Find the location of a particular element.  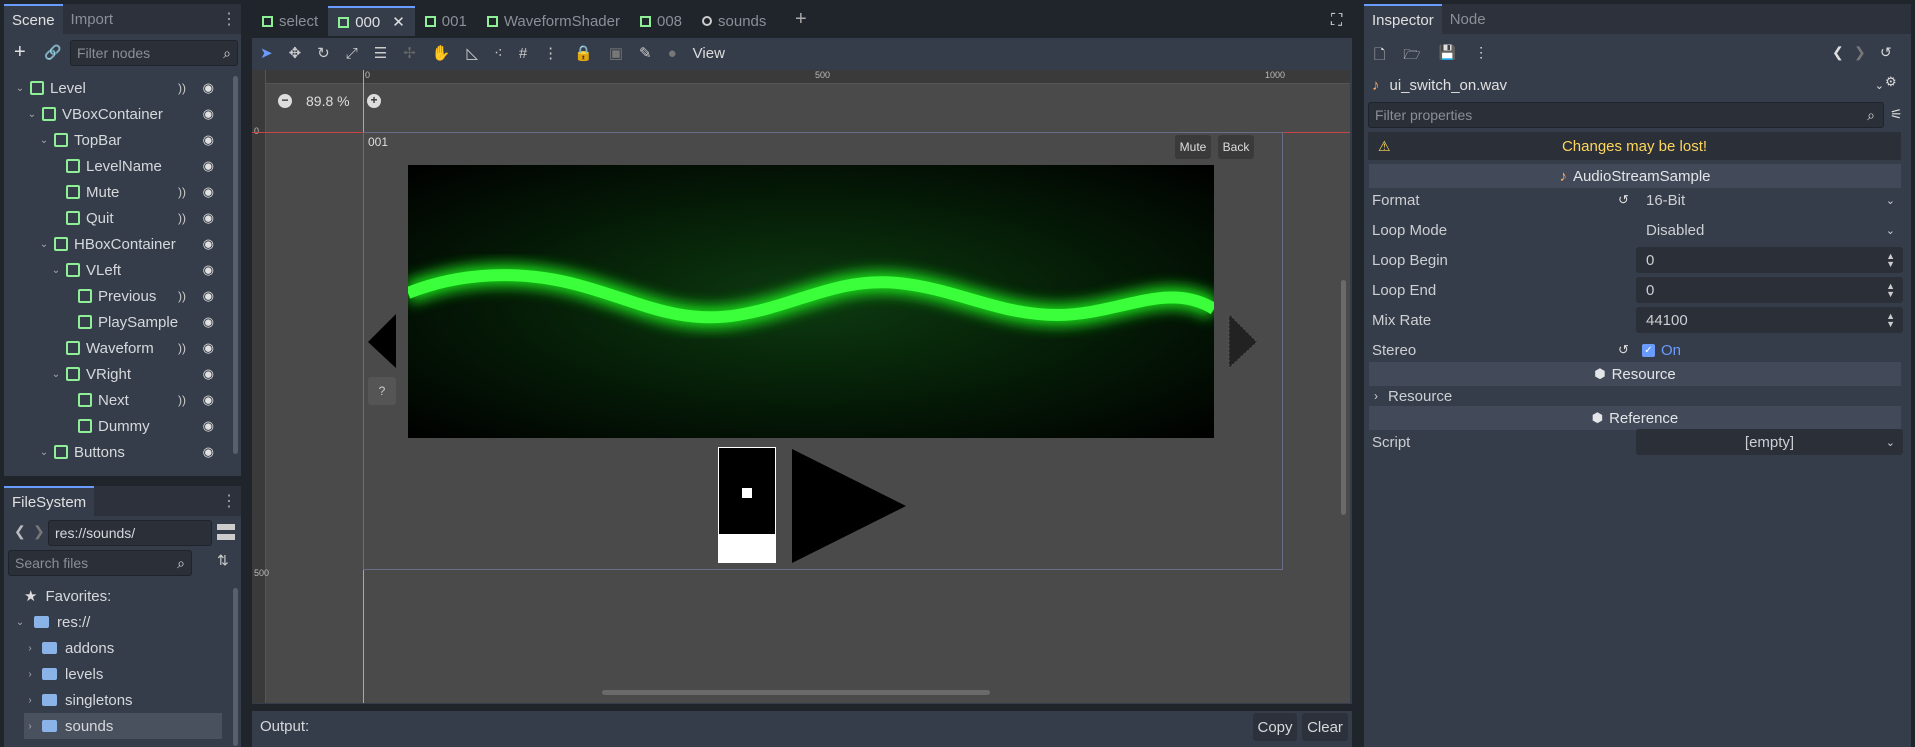

stereo-checkbox: ✓ On is located at coordinates (1769, 350).